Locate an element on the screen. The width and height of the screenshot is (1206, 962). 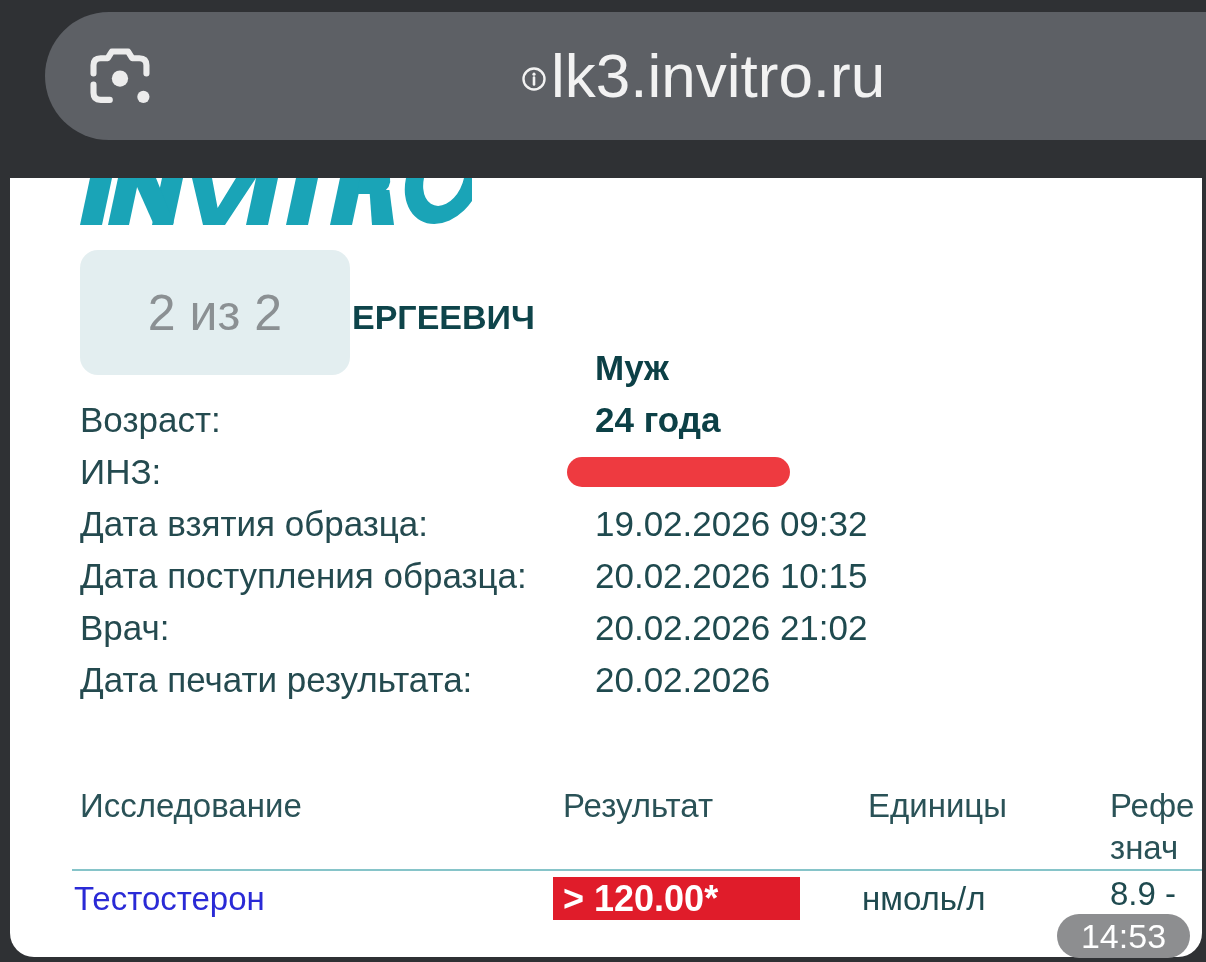
field-value: 19.02.2026 09:32 is located at coordinates (731, 524).